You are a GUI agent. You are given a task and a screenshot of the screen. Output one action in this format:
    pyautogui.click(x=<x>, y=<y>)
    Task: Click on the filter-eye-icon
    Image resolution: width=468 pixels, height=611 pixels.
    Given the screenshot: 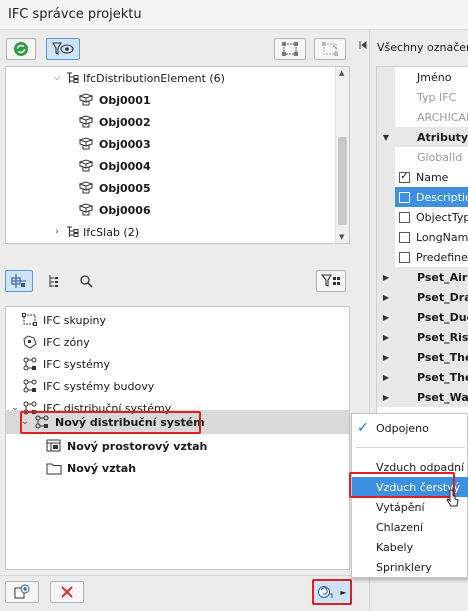 What is the action you would take?
    pyautogui.click(x=63, y=48)
    